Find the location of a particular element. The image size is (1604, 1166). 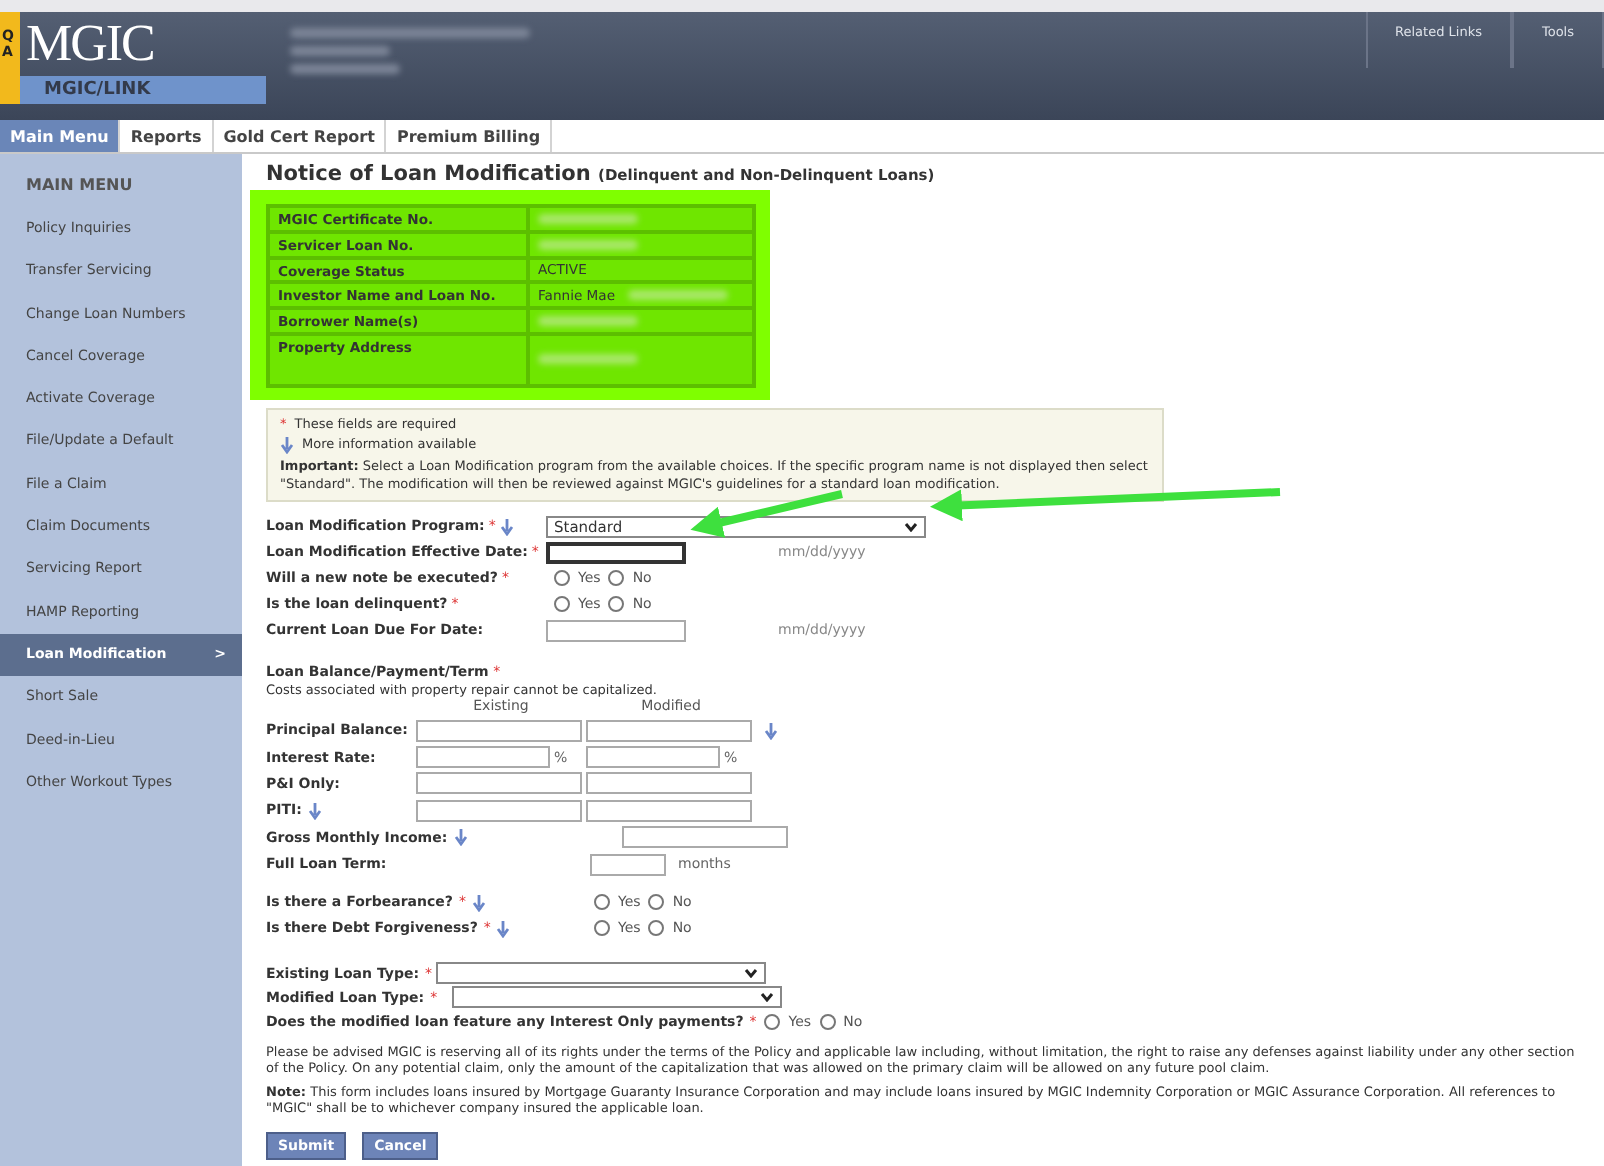

nav-tab: Gold Cert Report is located at coordinates (300, 136).